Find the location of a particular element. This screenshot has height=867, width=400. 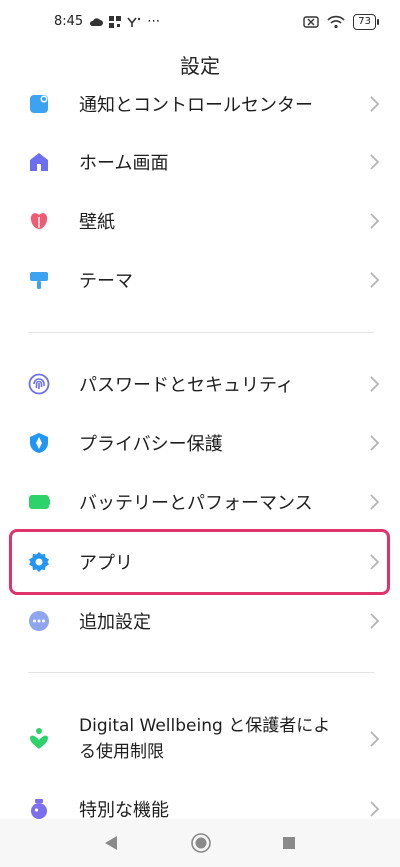

more-status-icon: ⋯ is located at coordinates (154, 21).